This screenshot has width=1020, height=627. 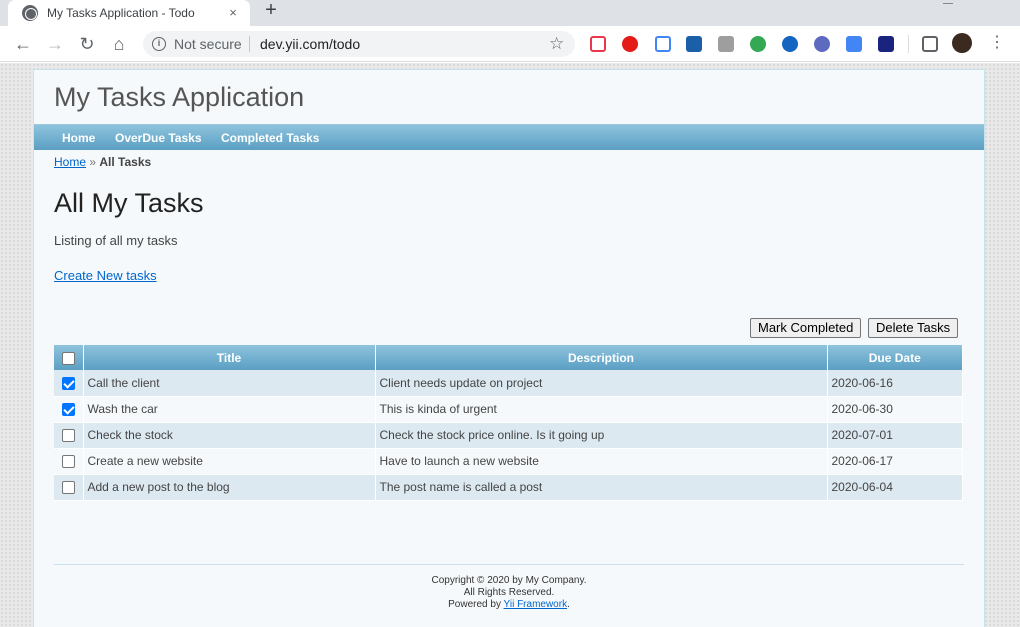 What do you see at coordinates (601, 461) in the screenshot?
I see `task-description: Have to launch a new website` at bounding box center [601, 461].